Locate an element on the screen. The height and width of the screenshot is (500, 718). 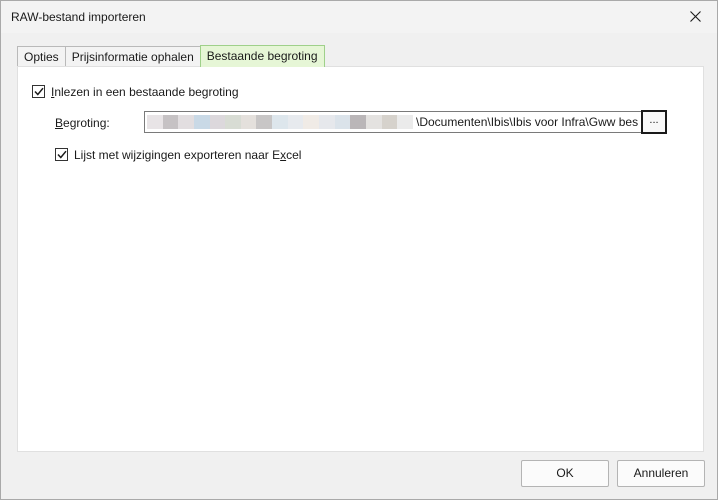
read-existing-label: Inlezen in een bestaande begroting is located at coordinates (145, 92).